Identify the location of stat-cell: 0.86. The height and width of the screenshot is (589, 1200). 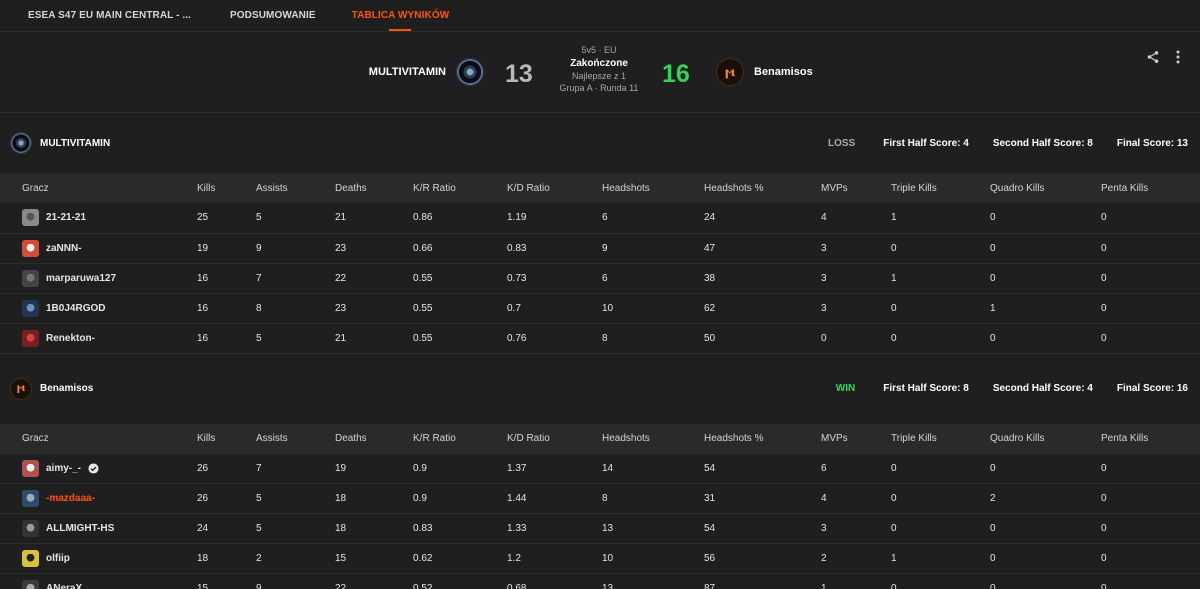
(460, 218).